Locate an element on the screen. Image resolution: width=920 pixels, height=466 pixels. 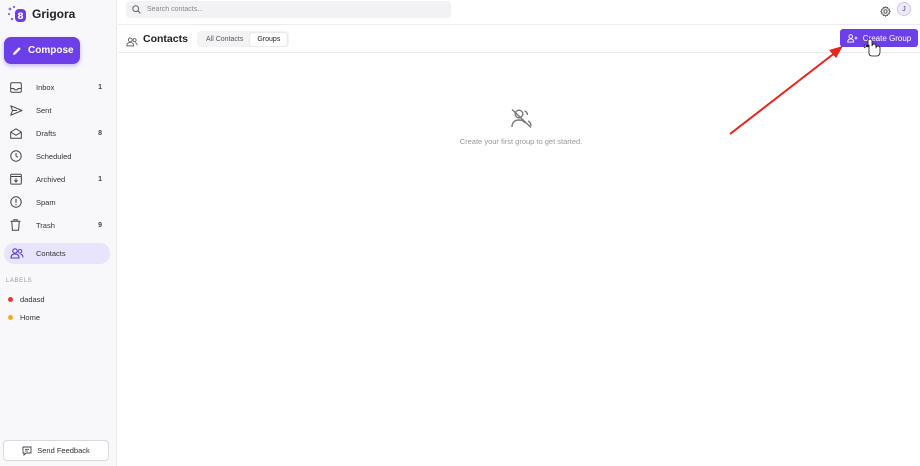
view-tabs: All Contacts Groups is located at coordinates (243, 39).